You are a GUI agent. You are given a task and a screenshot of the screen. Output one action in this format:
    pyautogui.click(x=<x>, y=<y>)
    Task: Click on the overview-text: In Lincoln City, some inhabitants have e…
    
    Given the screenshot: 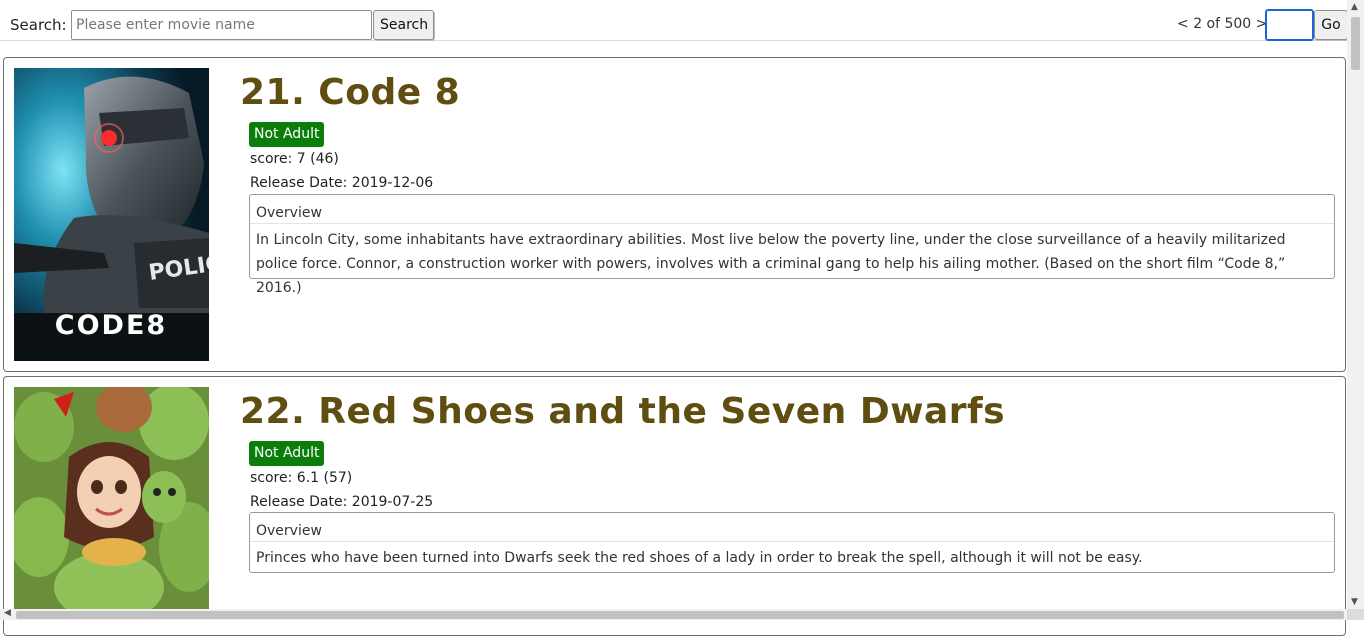 What is the action you would take?
    pyautogui.click(x=771, y=264)
    